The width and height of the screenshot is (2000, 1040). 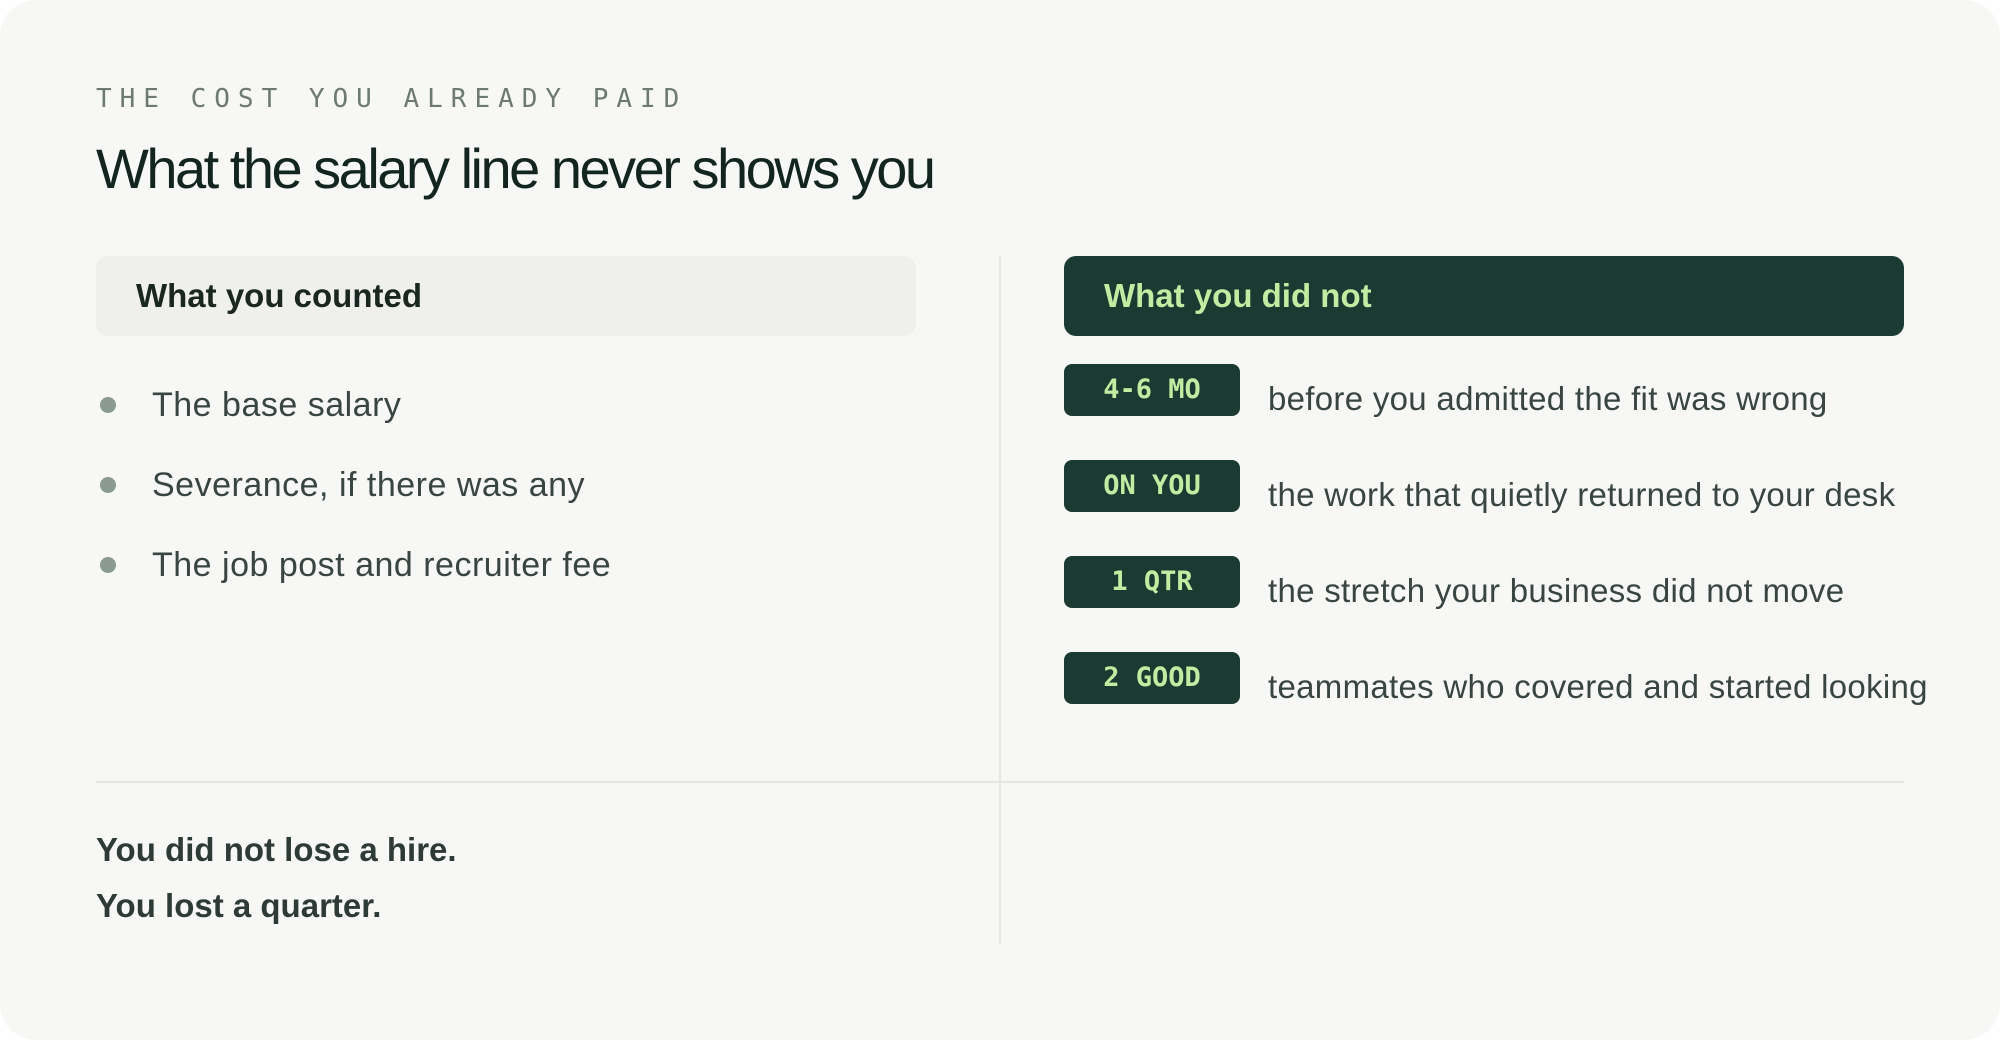 I want to click on stat-tag: 2 GOOD, so click(x=1152, y=678).